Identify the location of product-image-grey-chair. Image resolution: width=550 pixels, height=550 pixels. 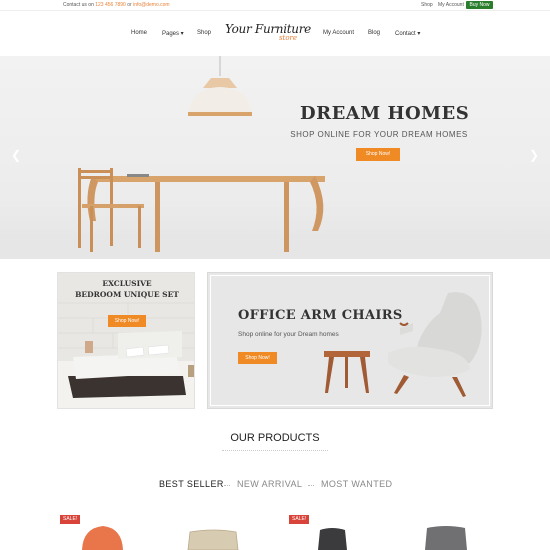
(446, 538).